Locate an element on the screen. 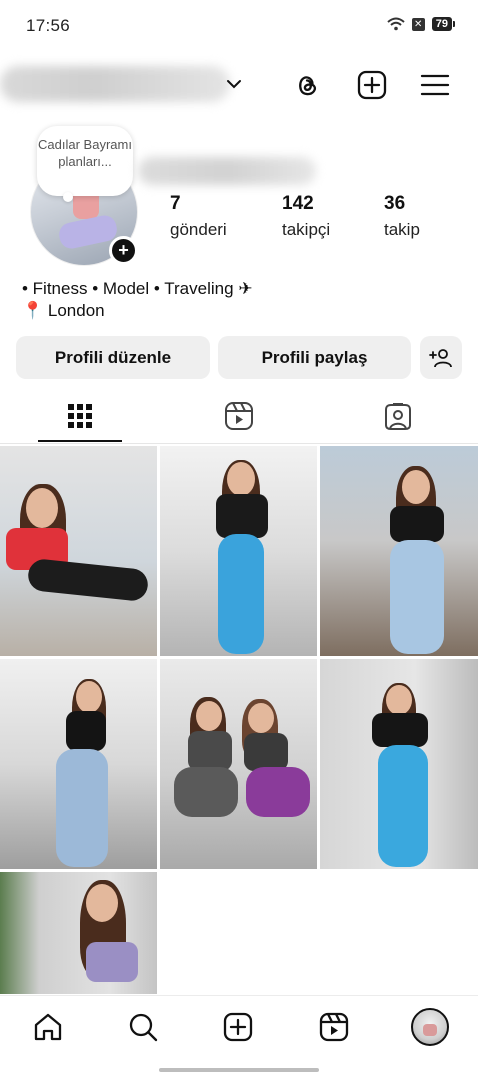 The width and height of the screenshot is (478, 1080). threads-icon is located at coordinates (307, 85).